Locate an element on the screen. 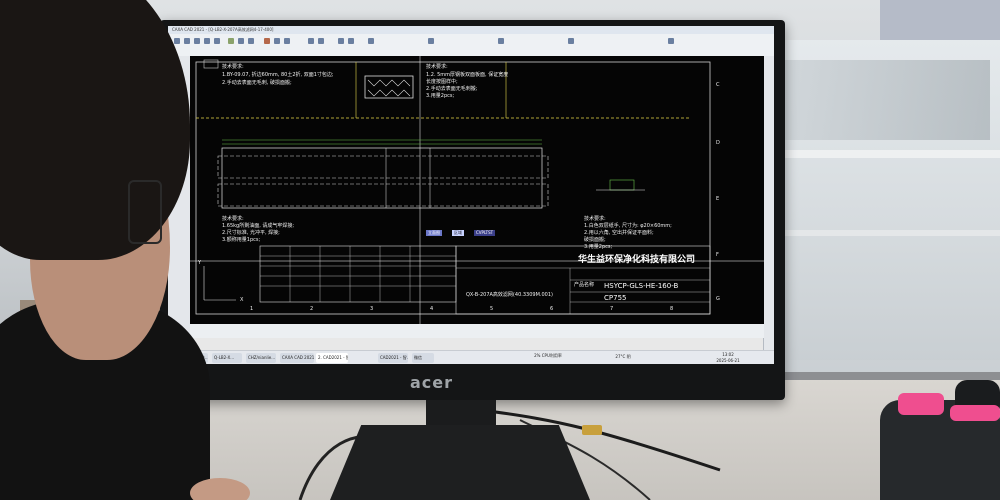  tech-req-line: 破损面搬; is located at coordinates (595, 240).